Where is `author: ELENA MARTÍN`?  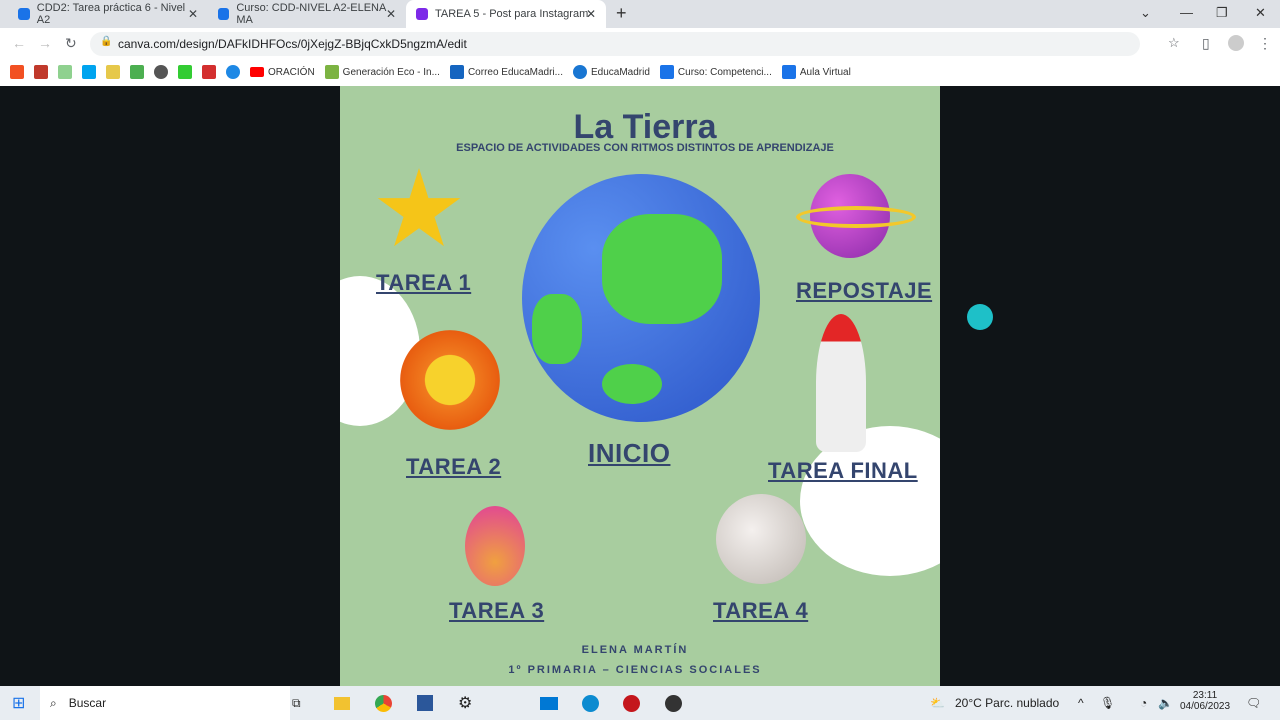
author: ELENA MARTÍN is located at coordinates (635, 650).